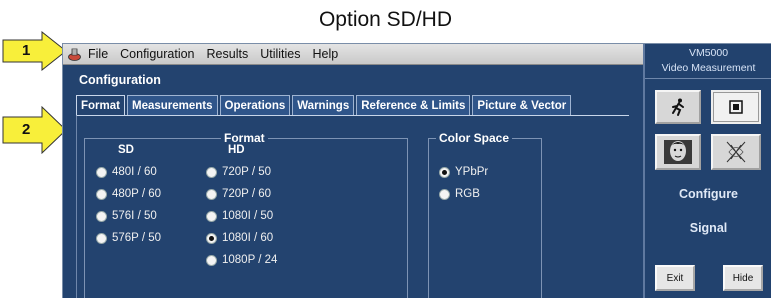 Image resolution: width=771 pixels, height=298 pixels. What do you see at coordinates (137, 238) in the screenshot?
I see `radio-label: 576P / 50` at bounding box center [137, 238].